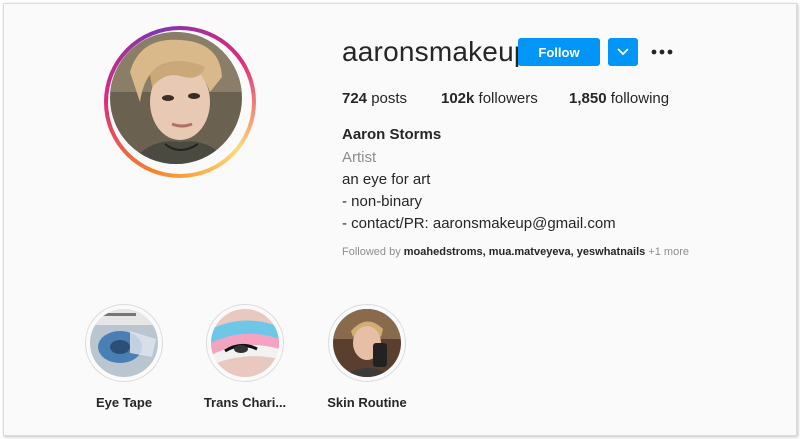 The height and width of the screenshot is (439, 800). I want to click on profile-category: Artist, so click(359, 157).